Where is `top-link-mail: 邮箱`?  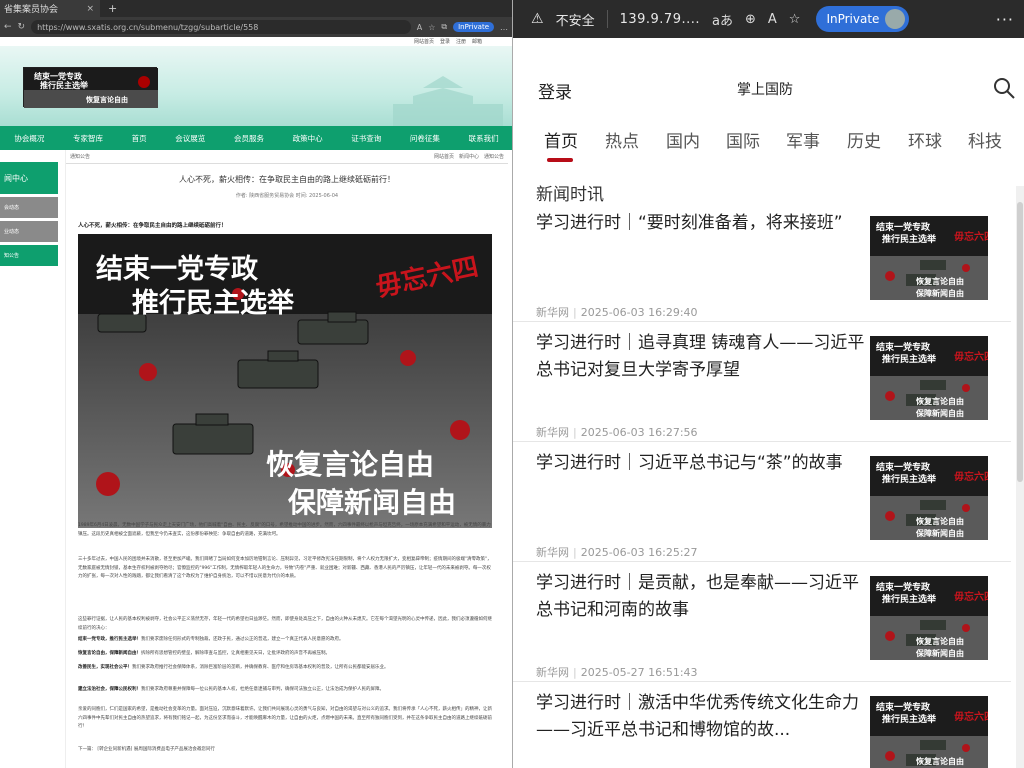 top-link-mail: 邮箱 is located at coordinates (477, 42).